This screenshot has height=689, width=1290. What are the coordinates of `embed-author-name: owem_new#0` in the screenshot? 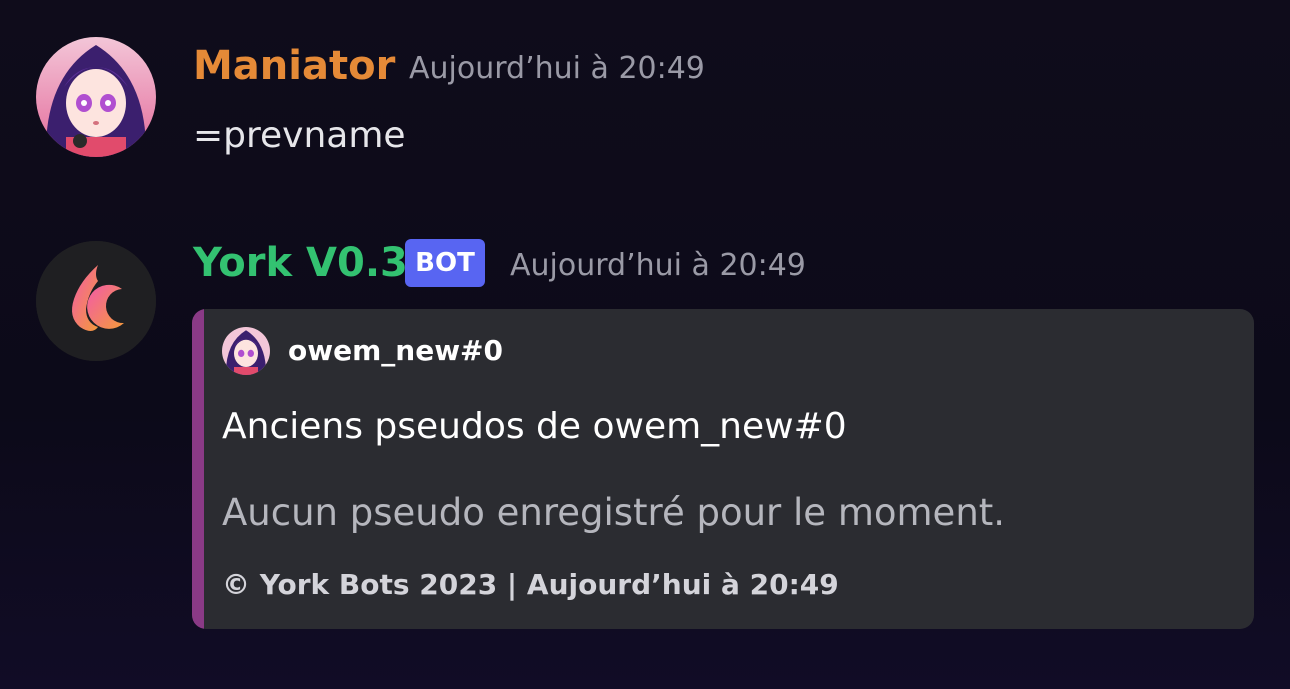 It's located at (395, 351).